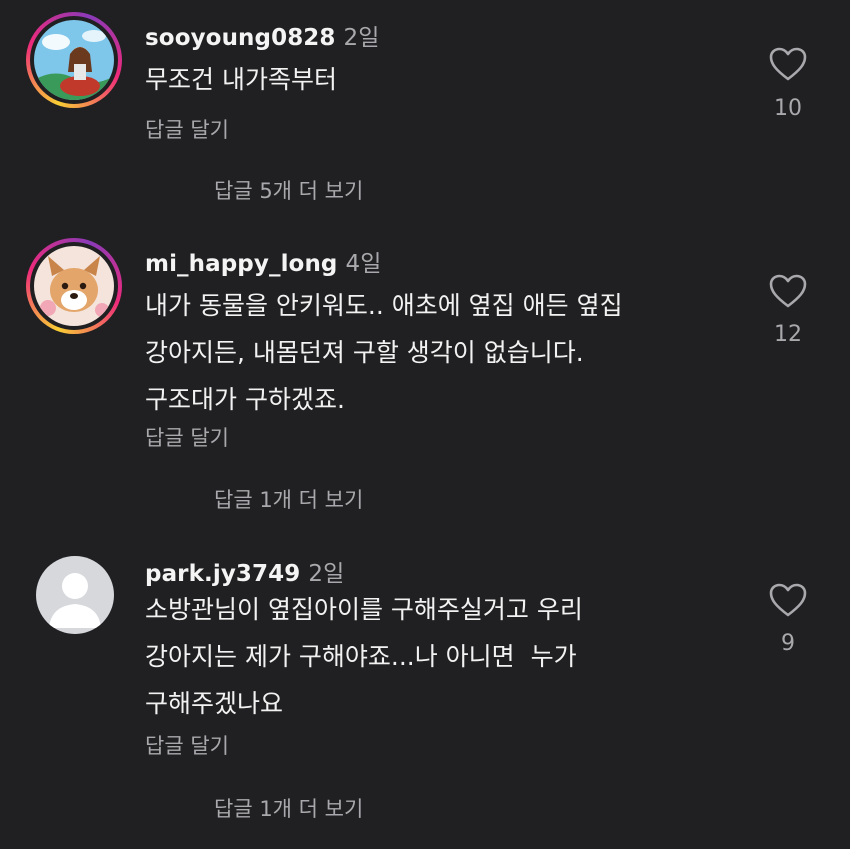 This screenshot has height=849, width=850. What do you see at coordinates (364, 609) in the screenshot?
I see `comment-line: 소방관님이 옆집아이를 구해주실거고 우리` at bounding box center [364, 609].